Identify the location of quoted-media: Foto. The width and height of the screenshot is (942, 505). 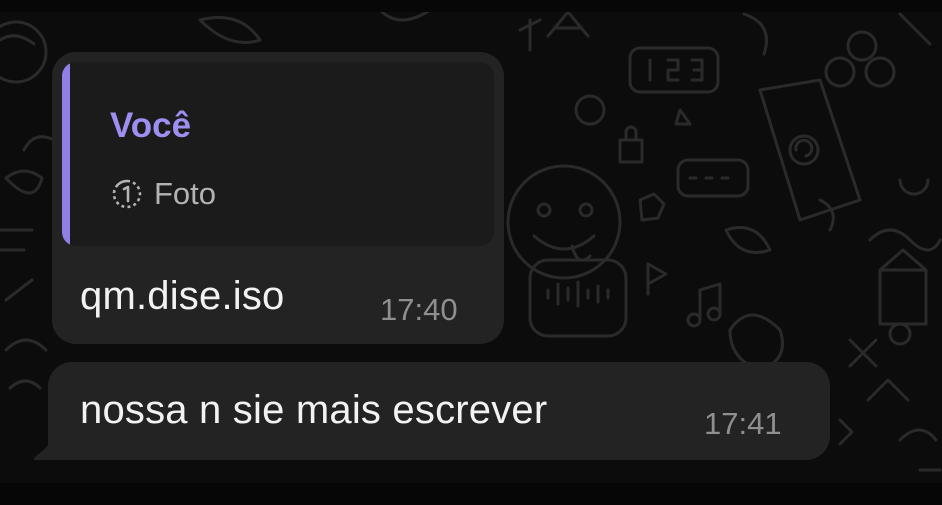
(163, 194).